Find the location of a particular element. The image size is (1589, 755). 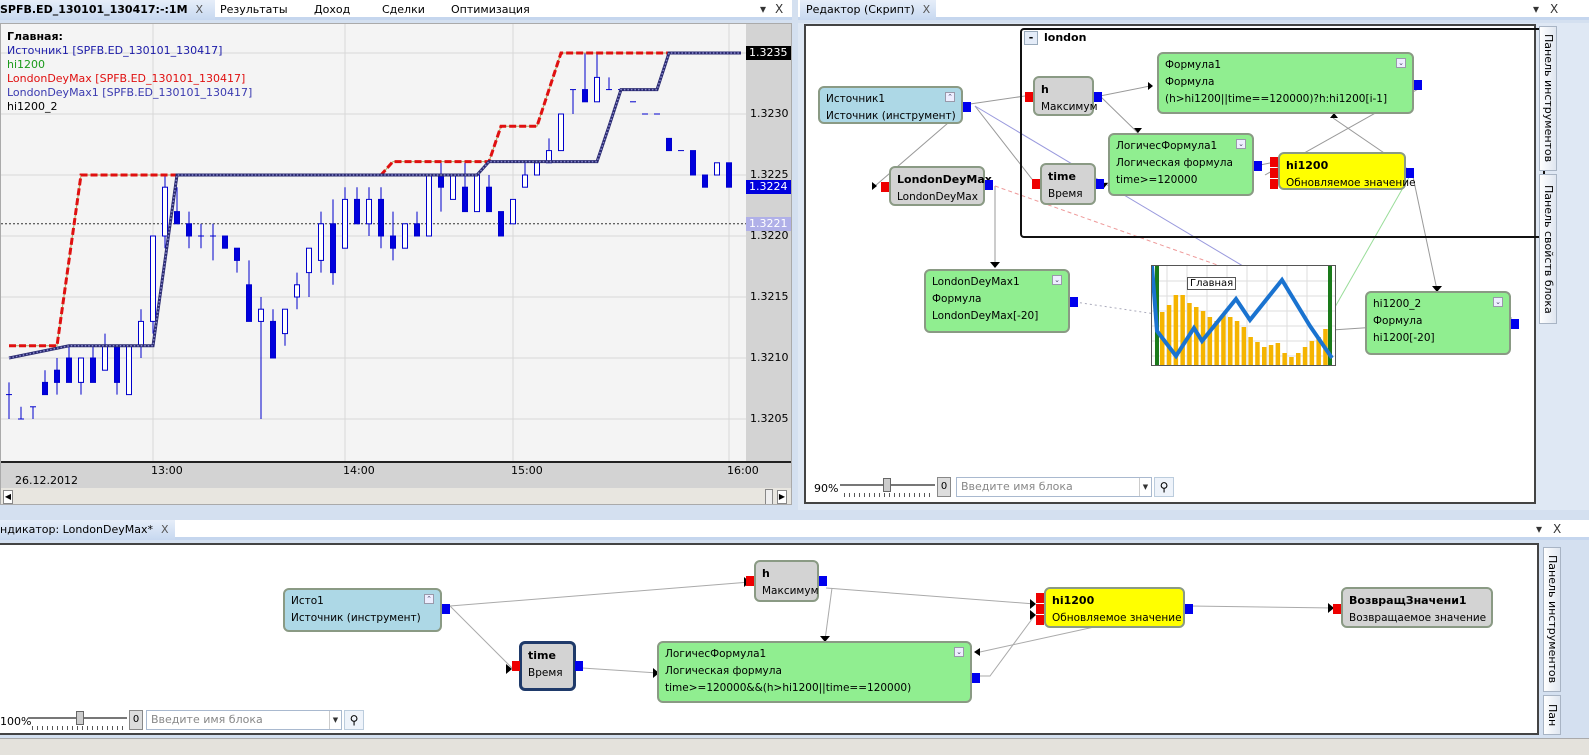

node-hi1200-2: hi1200_2 Формула hi1200[-20] ⌄ is located at coordinates (1442, 323).